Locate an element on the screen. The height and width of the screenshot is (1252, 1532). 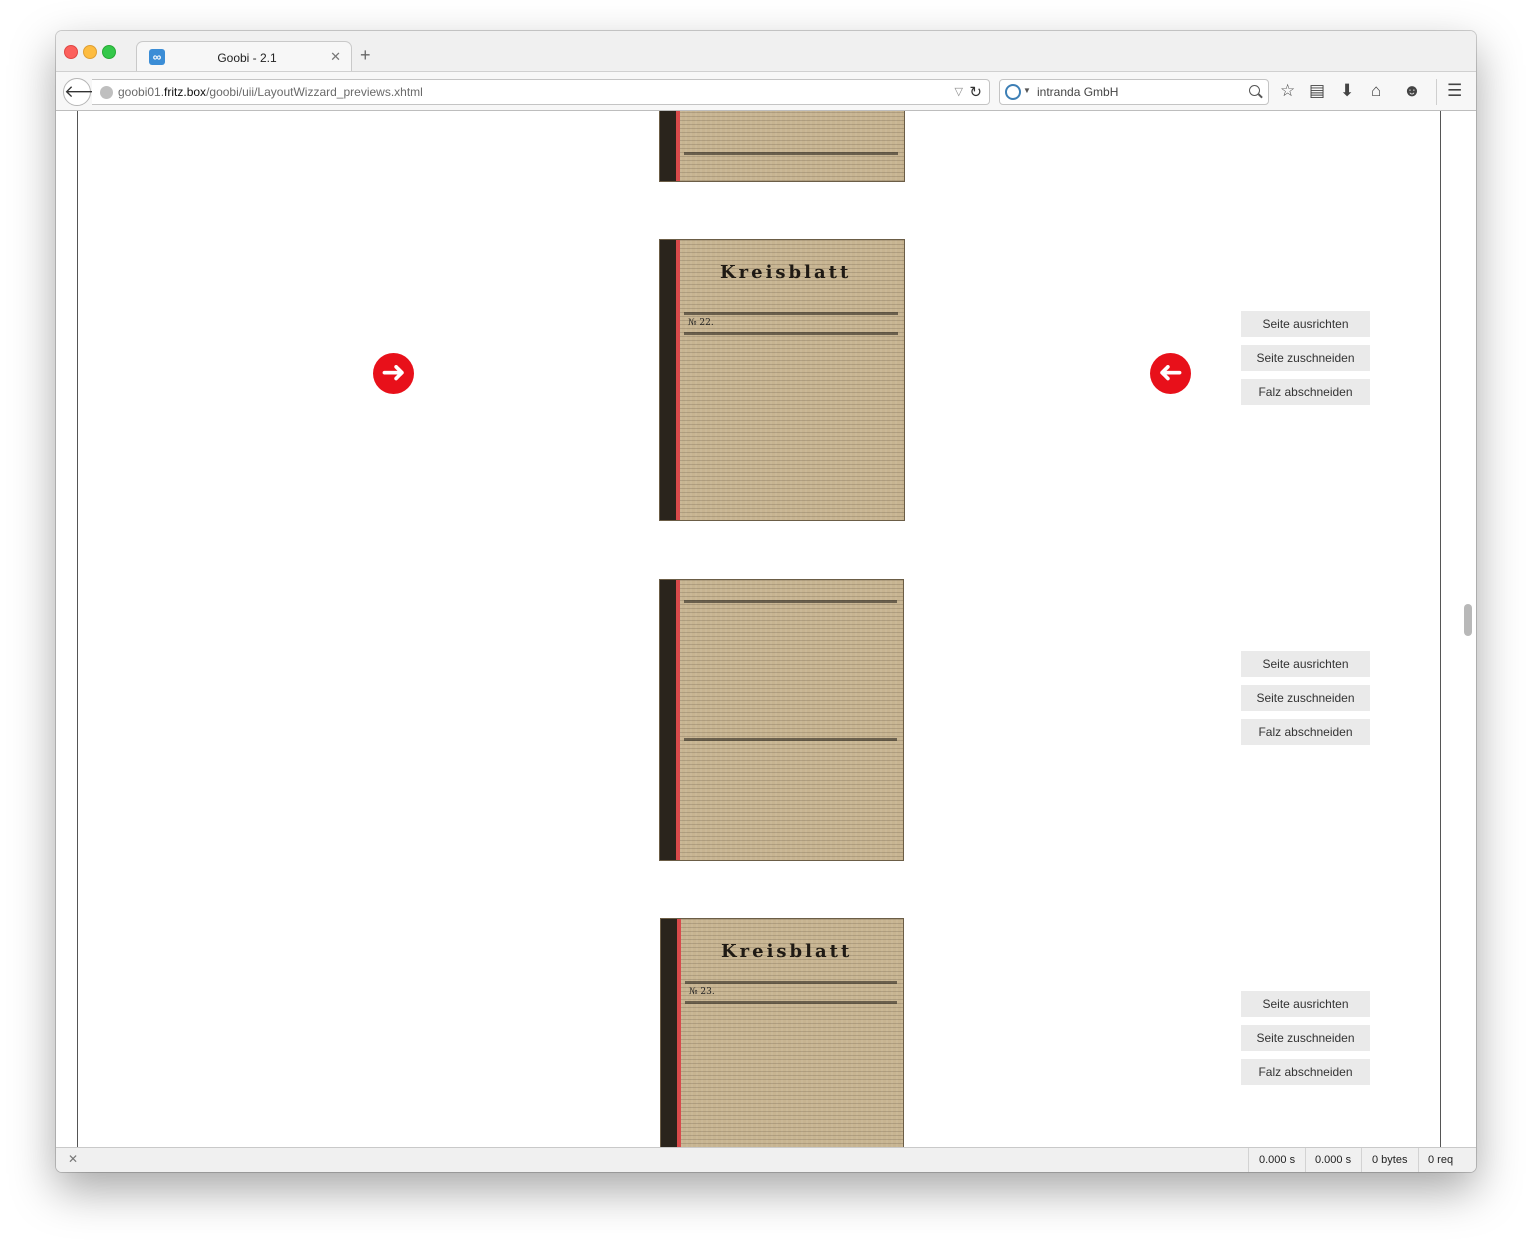
status-time-1: 0.000 s is located at coordinates (1277, 1160).